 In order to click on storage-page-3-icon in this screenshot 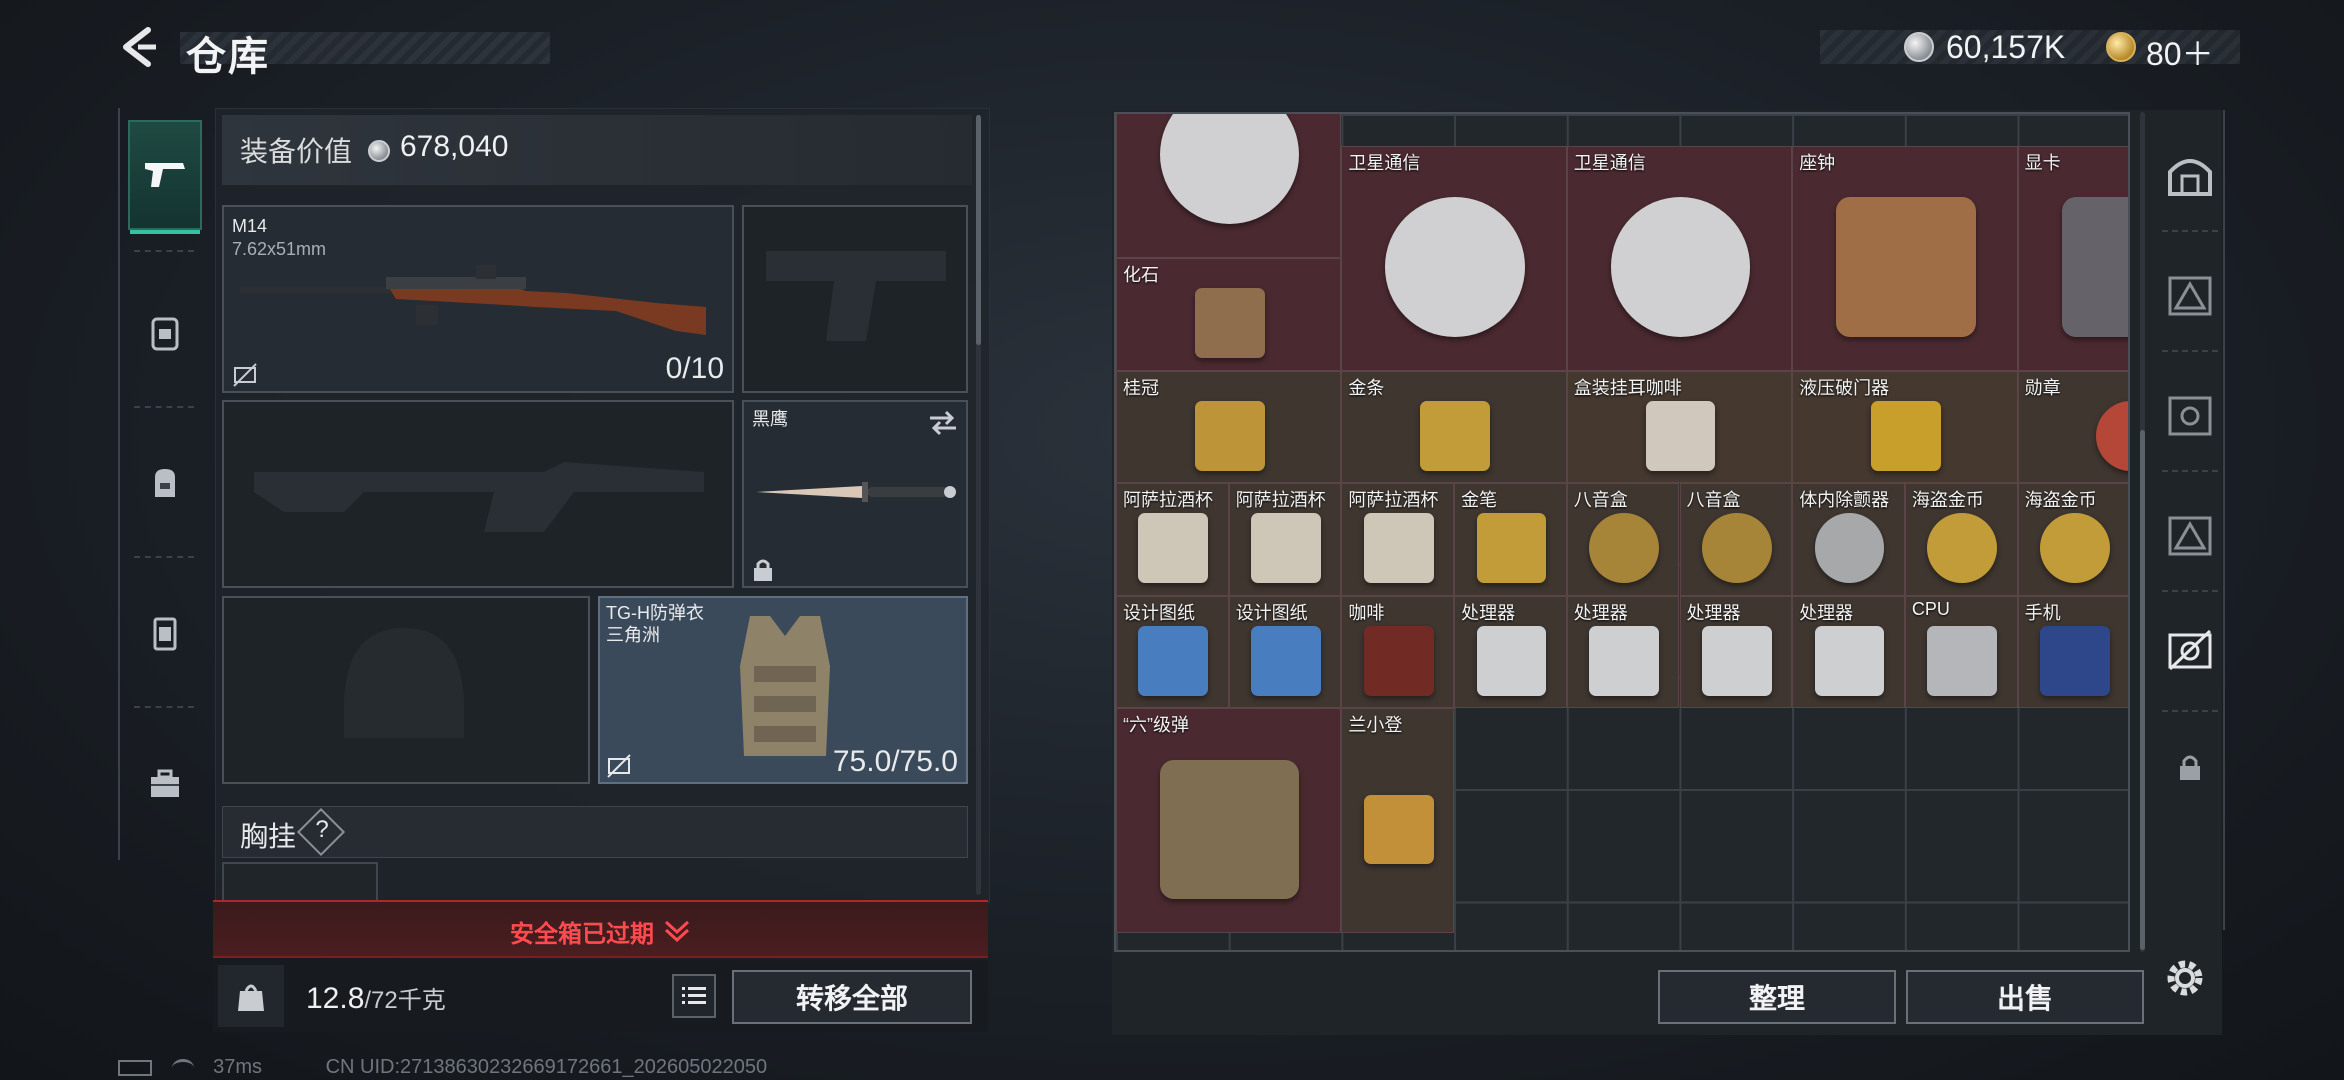, I will do `click(2190, 536)`.